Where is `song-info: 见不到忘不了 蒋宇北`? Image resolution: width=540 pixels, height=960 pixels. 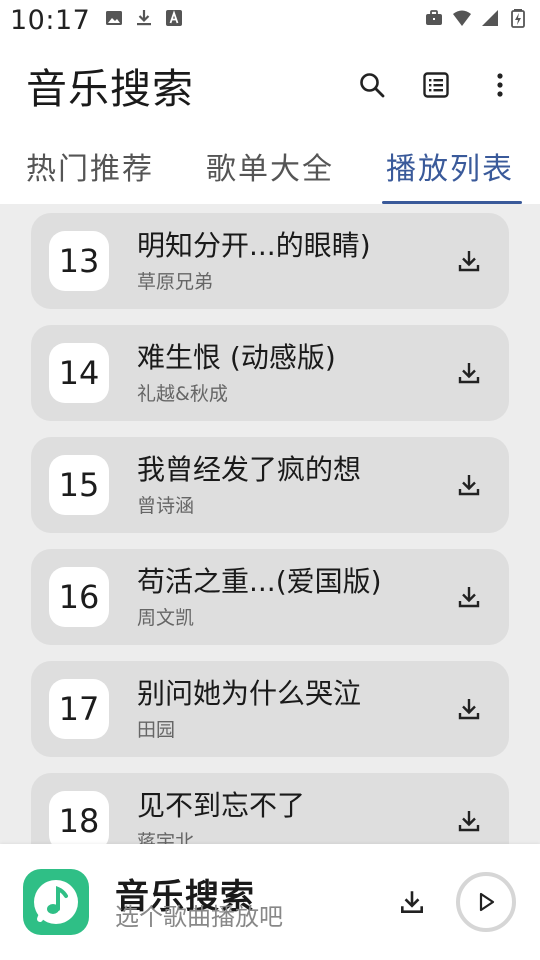 song-info: 见不到忘不了 蒋宇北 is located at coordinates (292, 816).